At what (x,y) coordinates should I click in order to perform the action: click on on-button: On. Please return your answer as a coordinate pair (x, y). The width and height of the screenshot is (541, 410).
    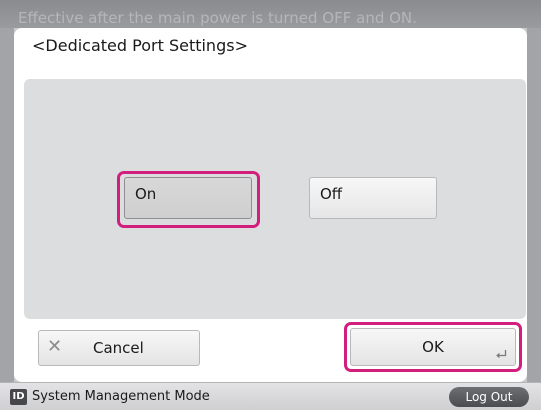
    Looking at the image, I should click on (188, 198).